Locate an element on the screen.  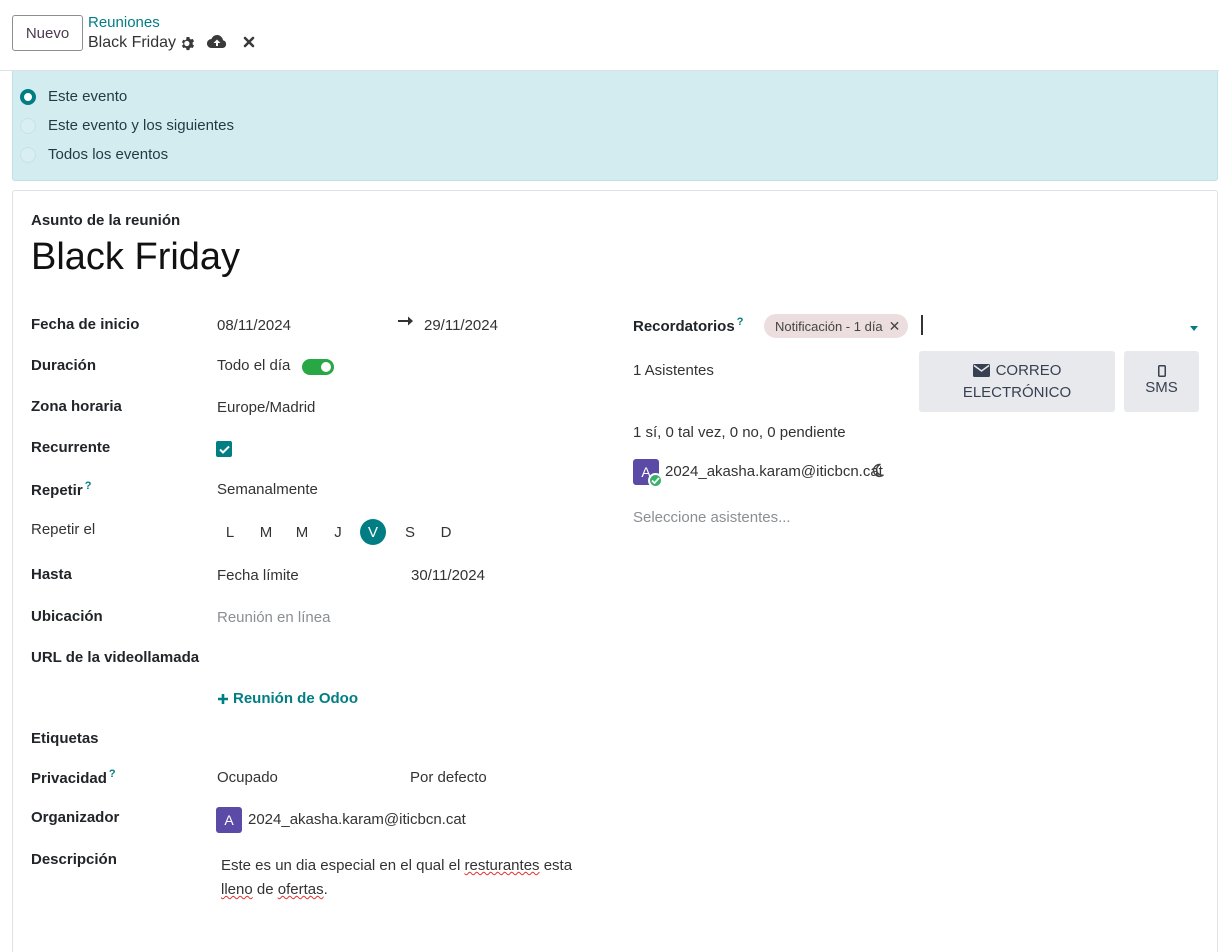
sms-button-label: SMS is located at coordinates (1161, 387).